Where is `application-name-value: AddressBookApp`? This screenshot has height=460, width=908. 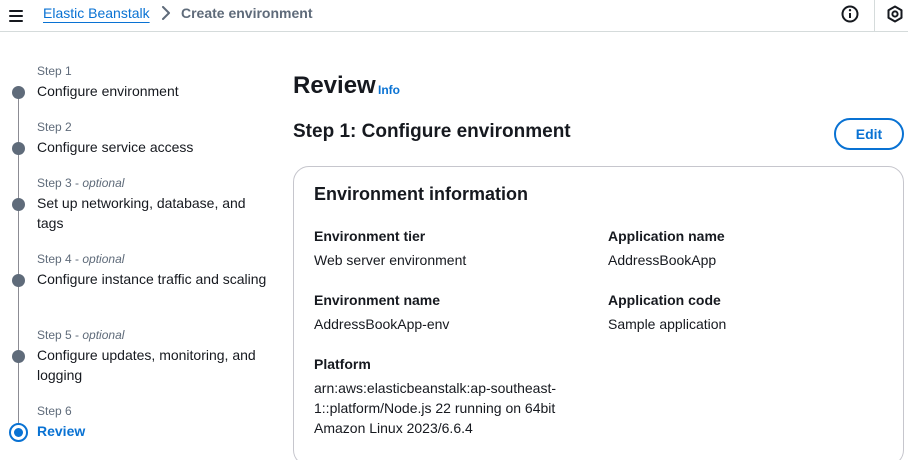 application-name-value: AddressBookApp is located at coordinates (662, 260).